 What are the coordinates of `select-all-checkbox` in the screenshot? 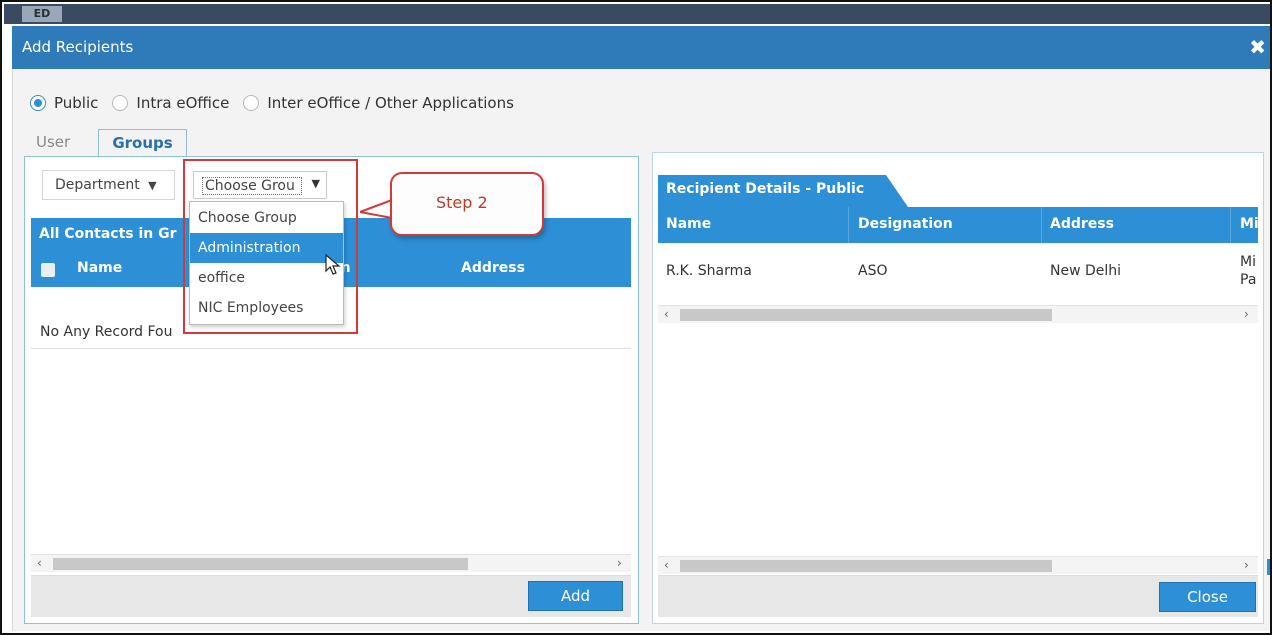 It's located at (48, 270).